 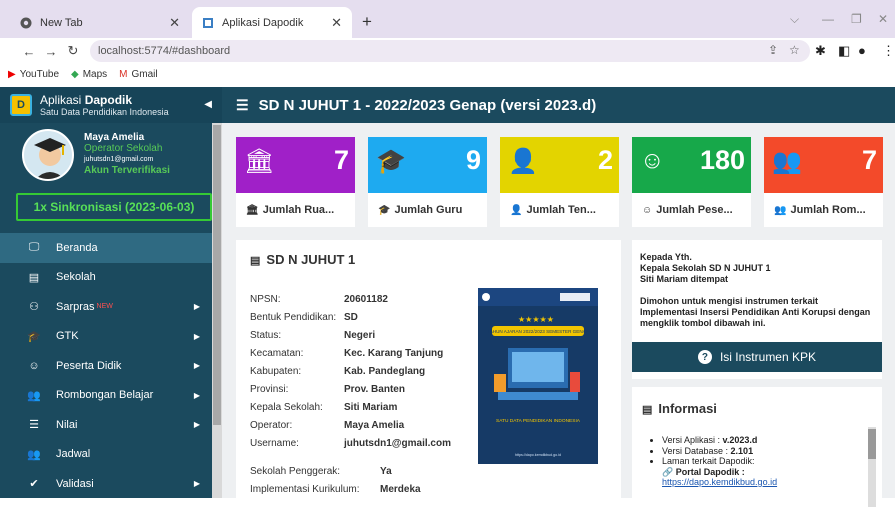 What do you see at coordinates (255, 261) in the screenshot?
I see `building-icon: ▤` at bounding box center [255, 261].